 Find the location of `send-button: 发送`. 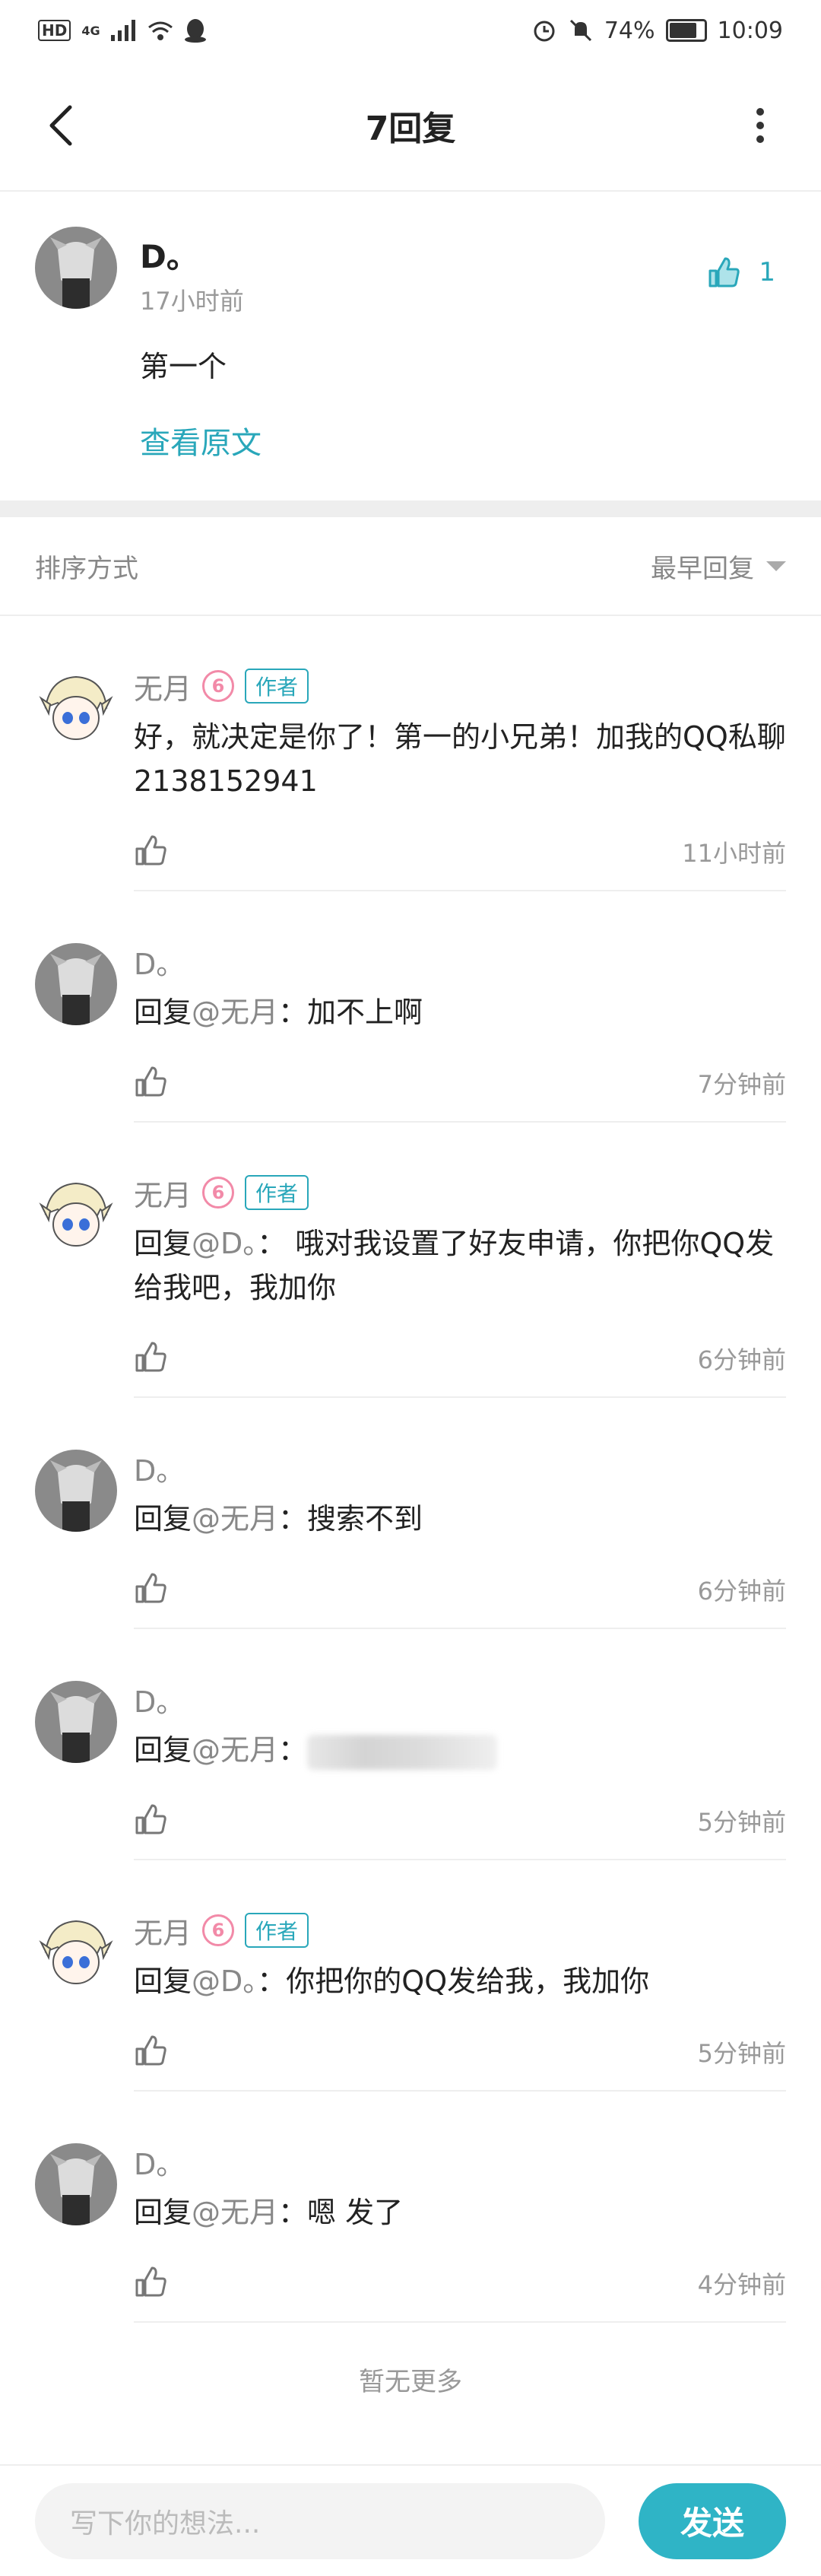

send-button: 发送 is located at coordinates (712, 2520).